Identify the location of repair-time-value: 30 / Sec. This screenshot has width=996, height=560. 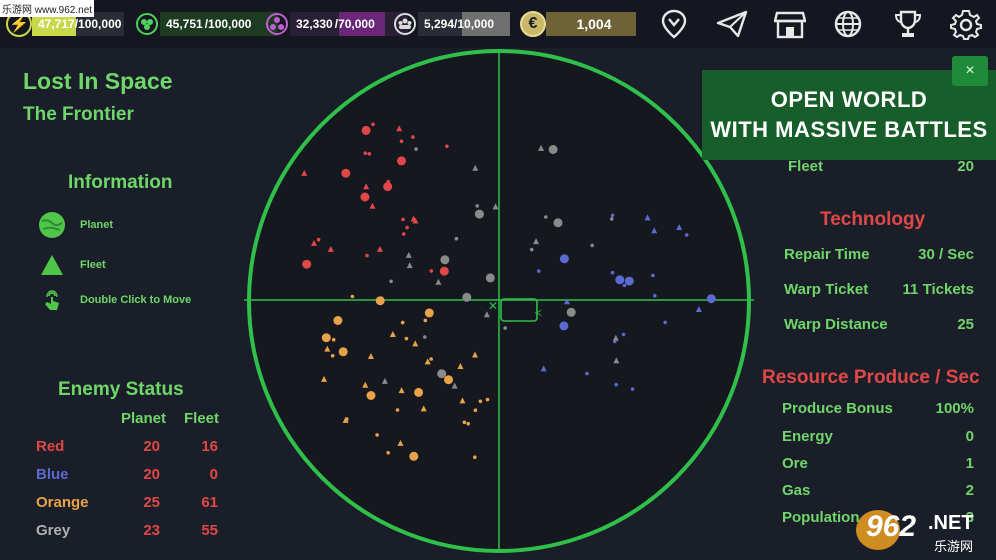
(946, 254).